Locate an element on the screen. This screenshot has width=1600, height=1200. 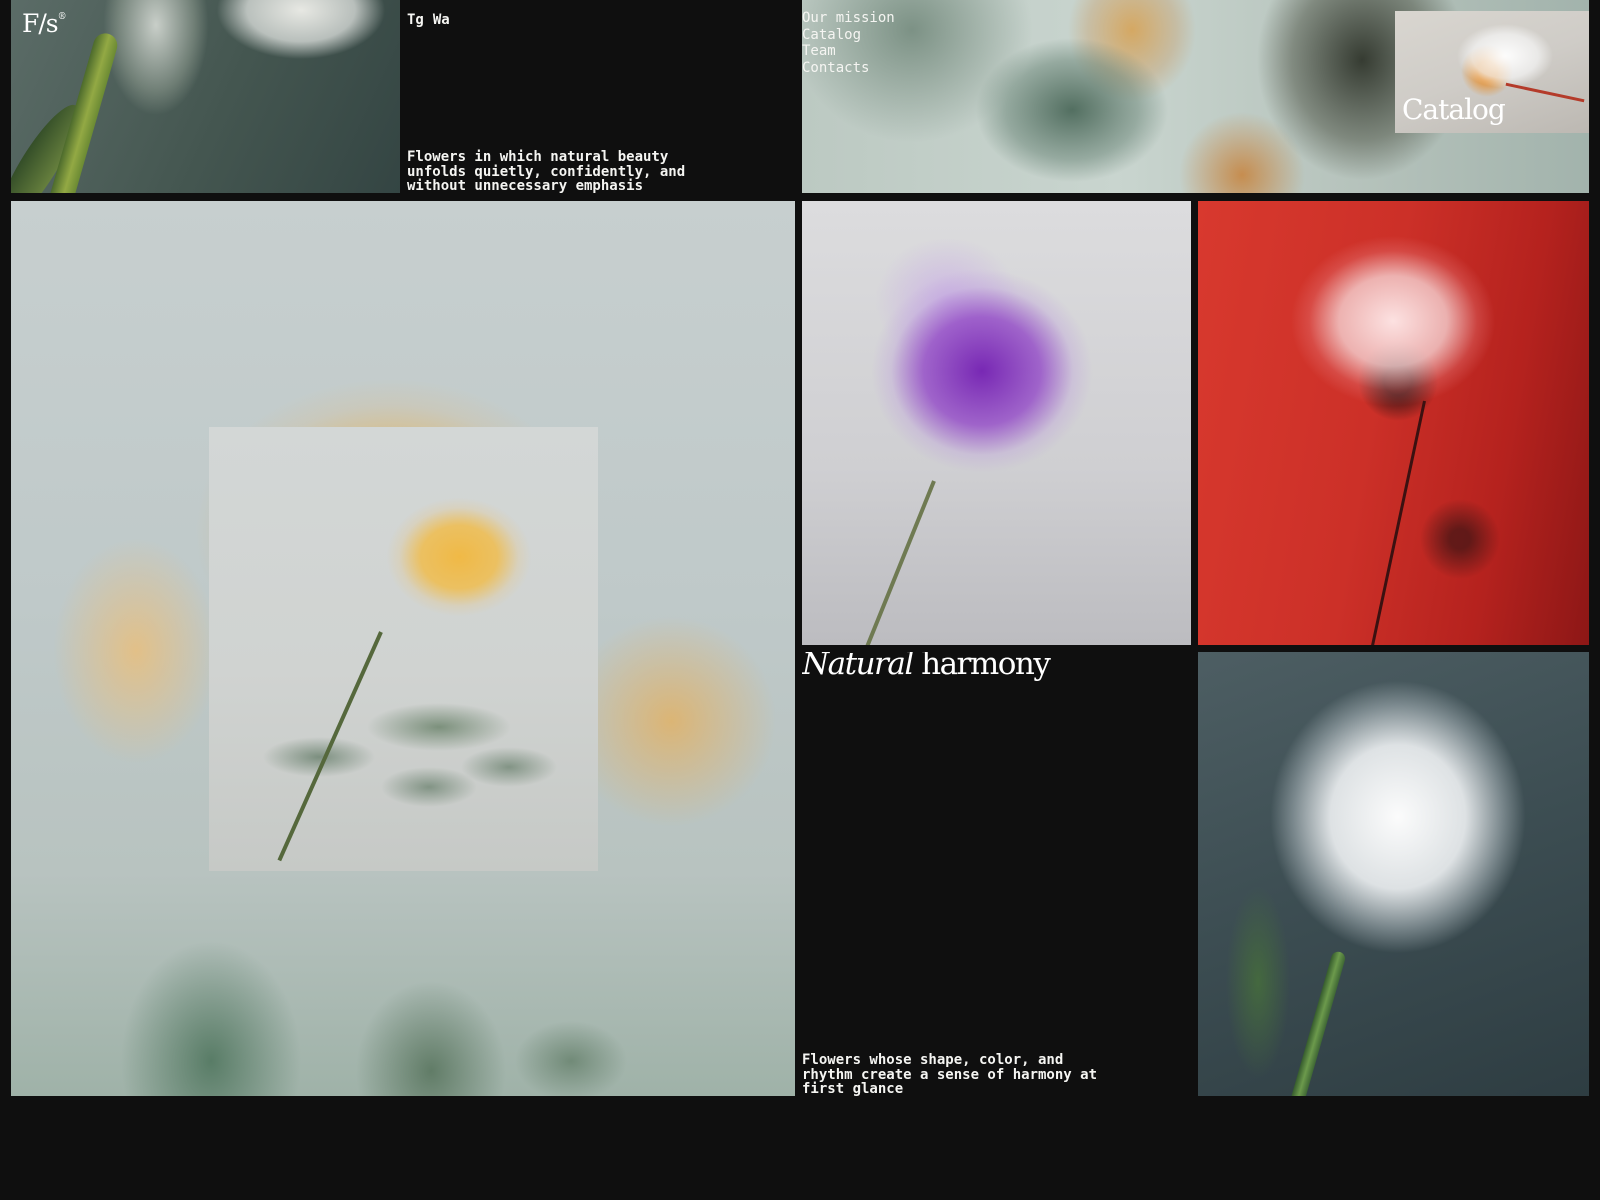
blossom-stem is located at coordinates (1545, 92).